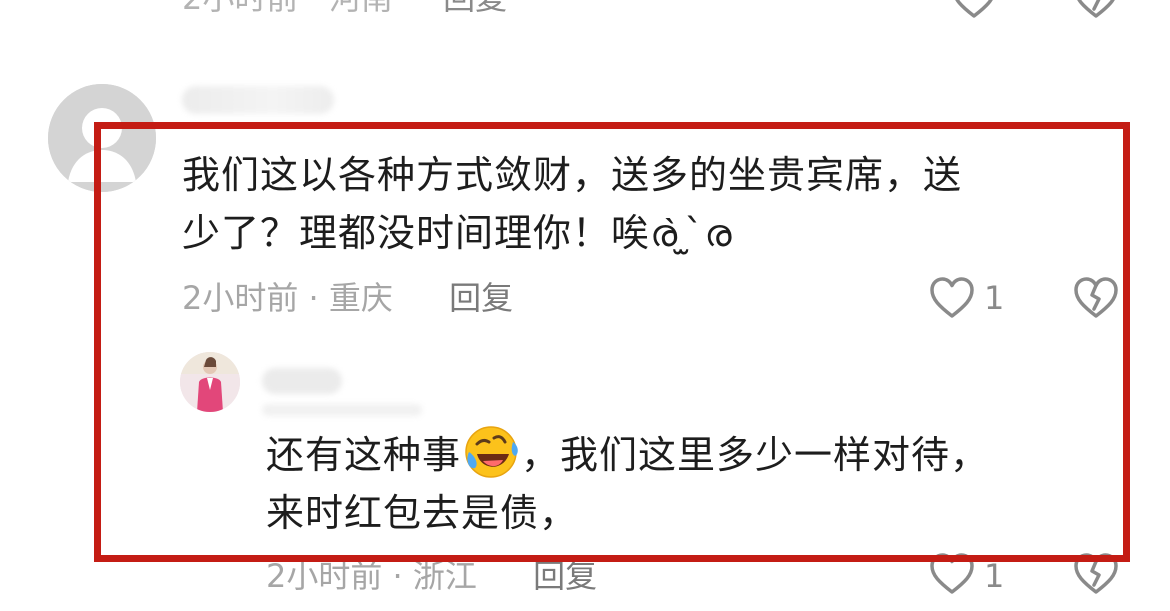 This screenshot has height=611, width=1170. Describe the element at coordinates (302, 381) in the screenshot. I see `reply-name-blurred` at that location.